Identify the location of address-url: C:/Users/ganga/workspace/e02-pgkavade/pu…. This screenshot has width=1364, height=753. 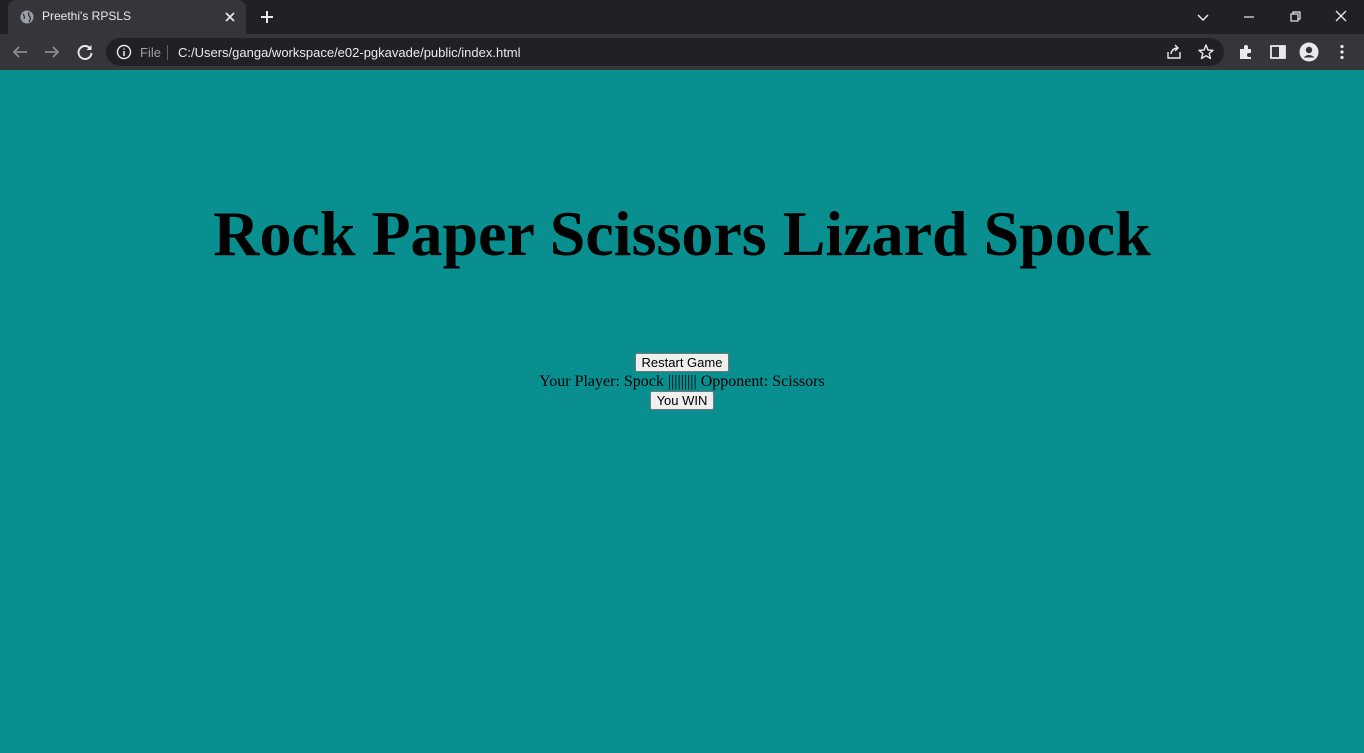
(349, 52).